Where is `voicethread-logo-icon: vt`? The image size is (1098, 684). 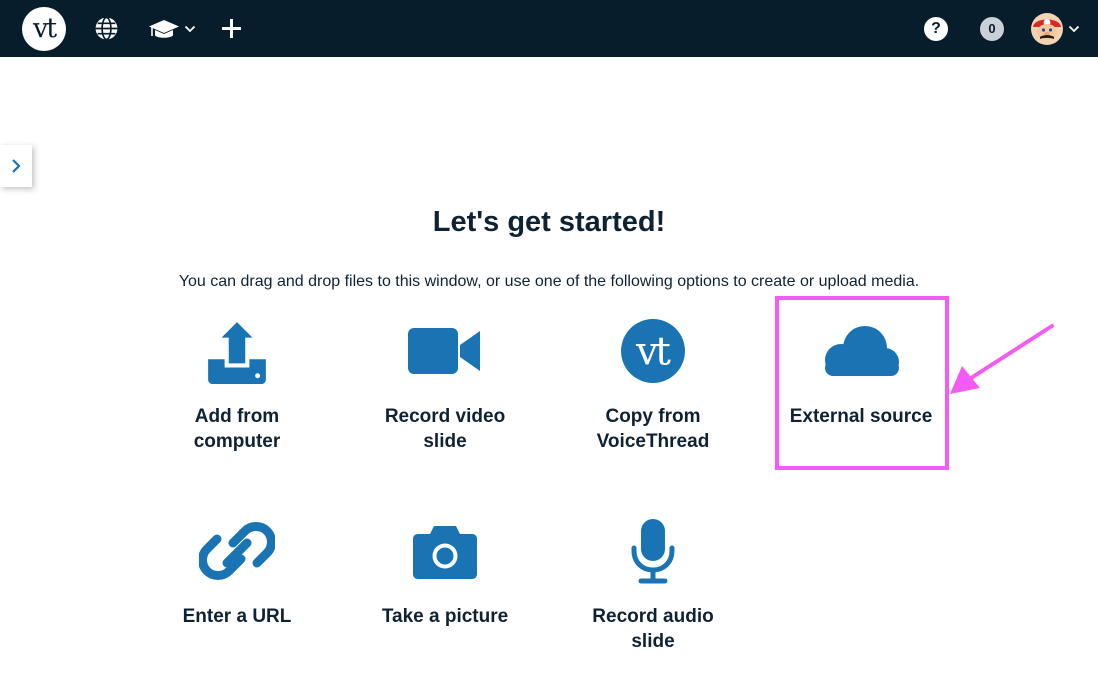
voicethread-logo-icon: vt is located at coordinates (653, 351).